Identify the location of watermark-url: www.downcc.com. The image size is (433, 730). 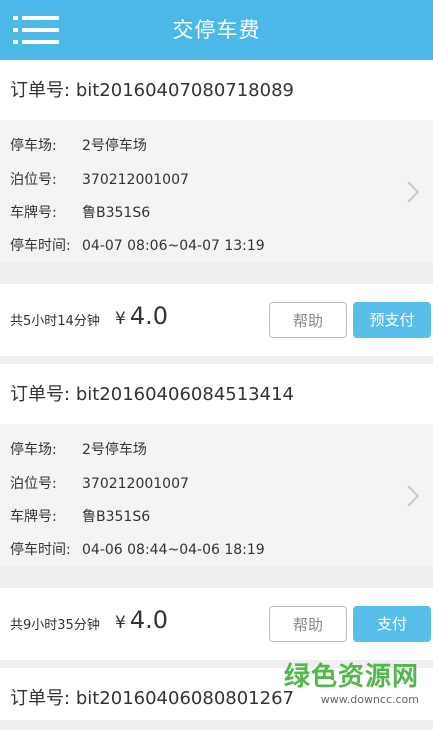
(369, 699).